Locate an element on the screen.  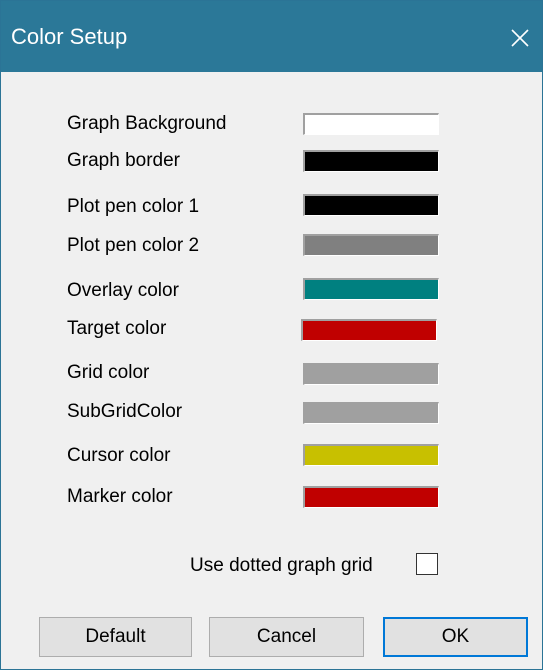
label-plot-pen-color-2: Plot pen color 2 is located at coordinates (133, 245).